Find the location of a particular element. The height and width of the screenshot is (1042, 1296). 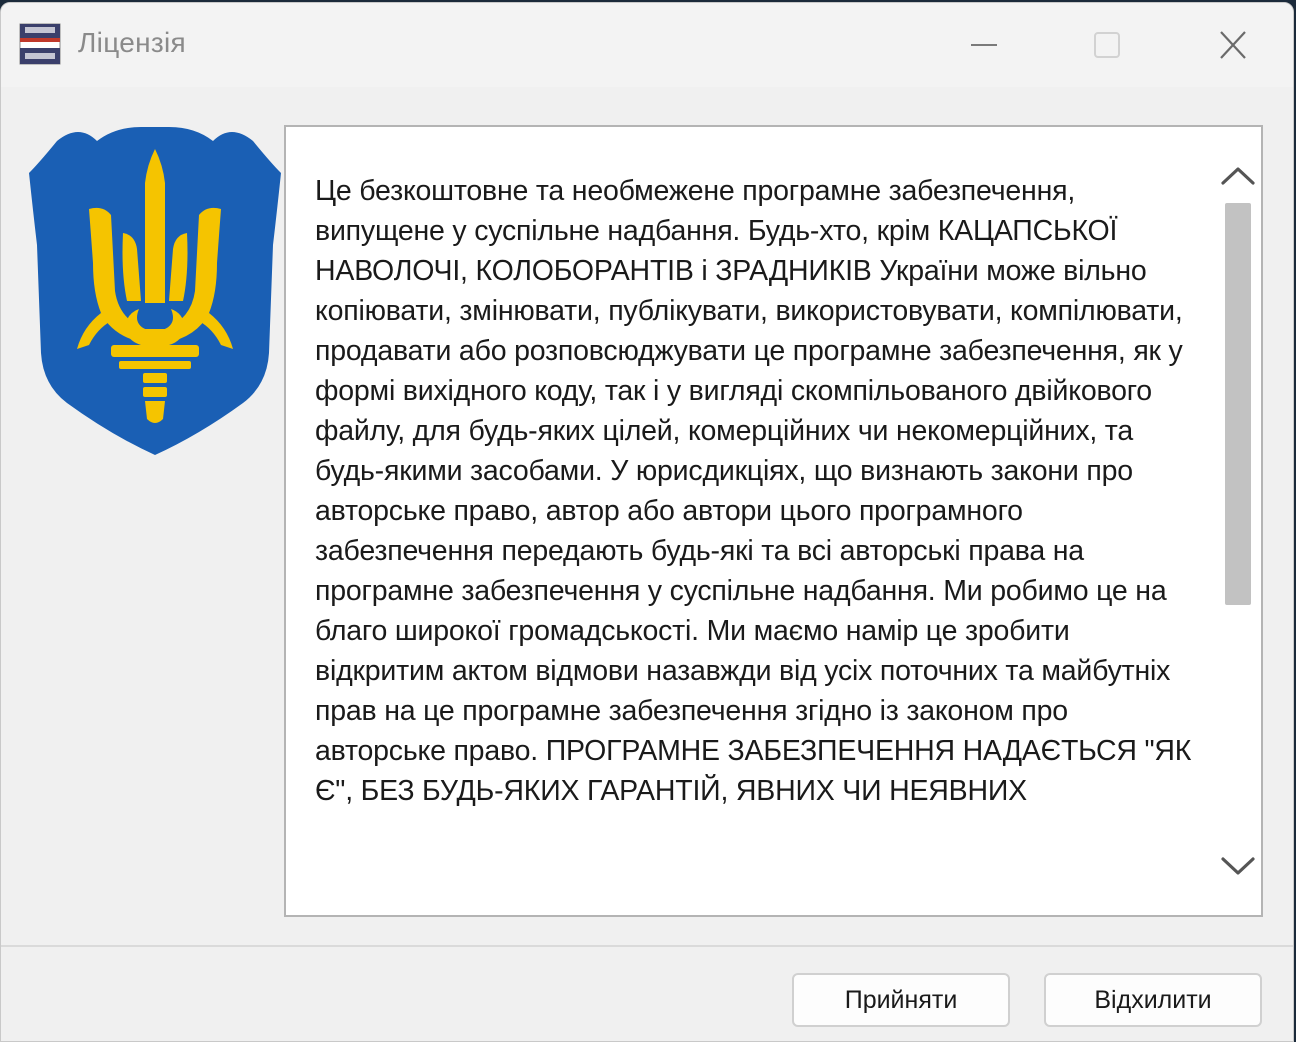

title-bar: Ліцензія is located at coordinates (647, 45).